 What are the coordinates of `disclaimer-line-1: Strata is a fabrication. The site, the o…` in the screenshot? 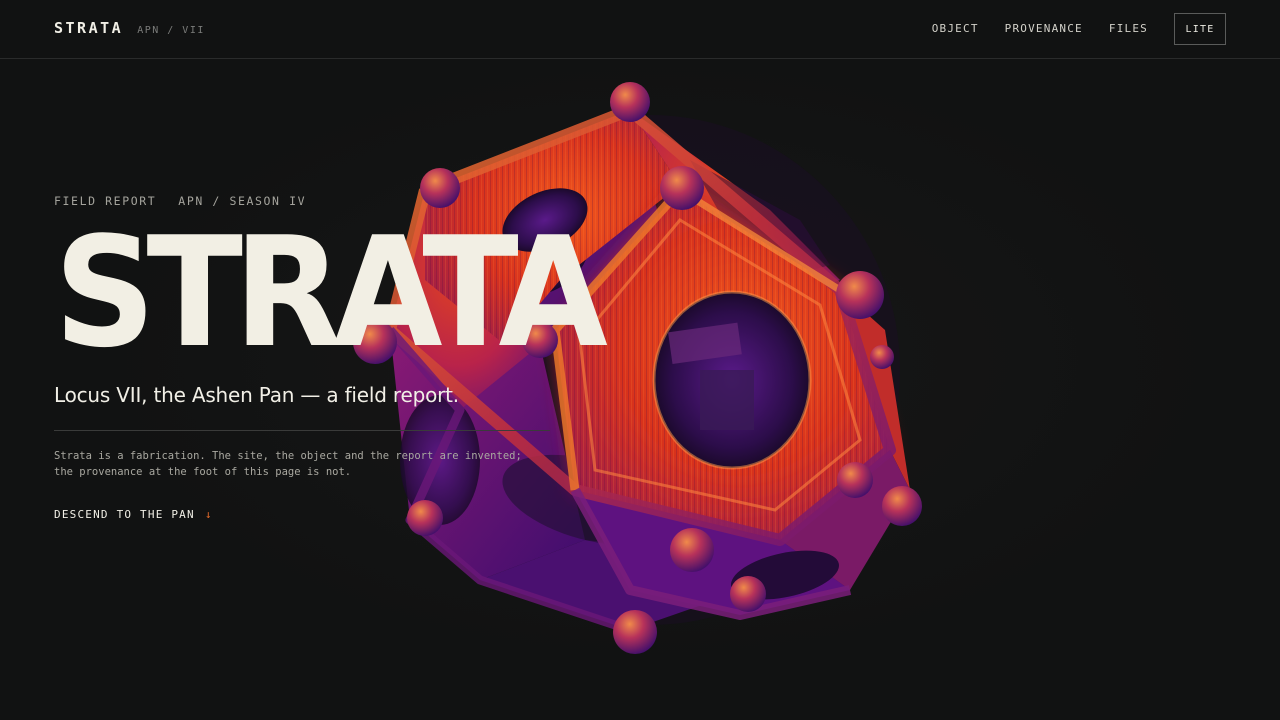 It's located at (288, 456).